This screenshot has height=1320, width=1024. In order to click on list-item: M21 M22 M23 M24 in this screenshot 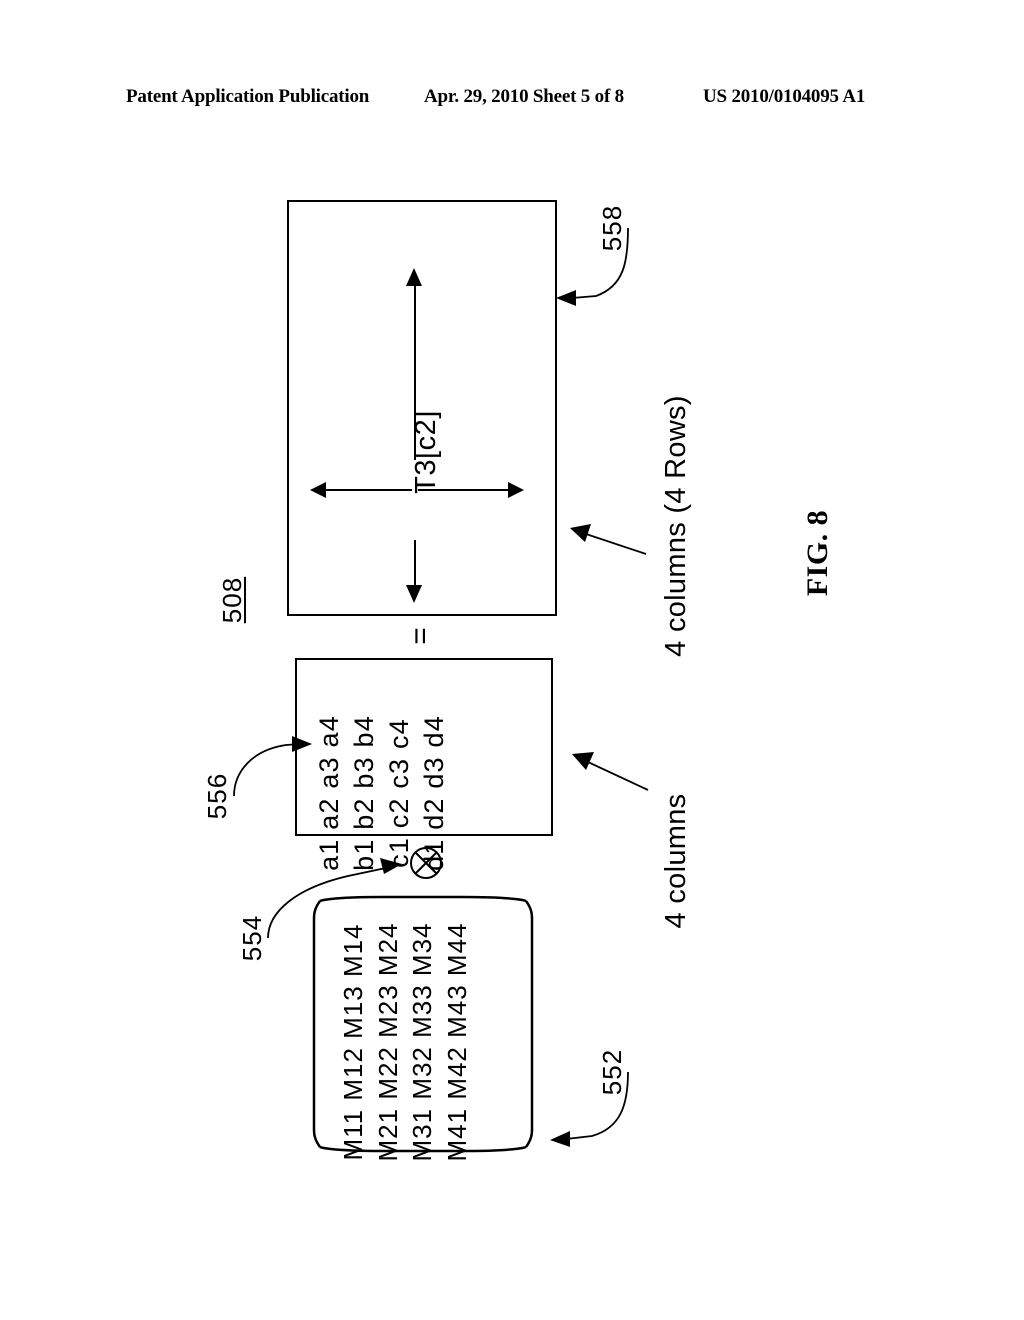, I will do `click(387, 1042)`.